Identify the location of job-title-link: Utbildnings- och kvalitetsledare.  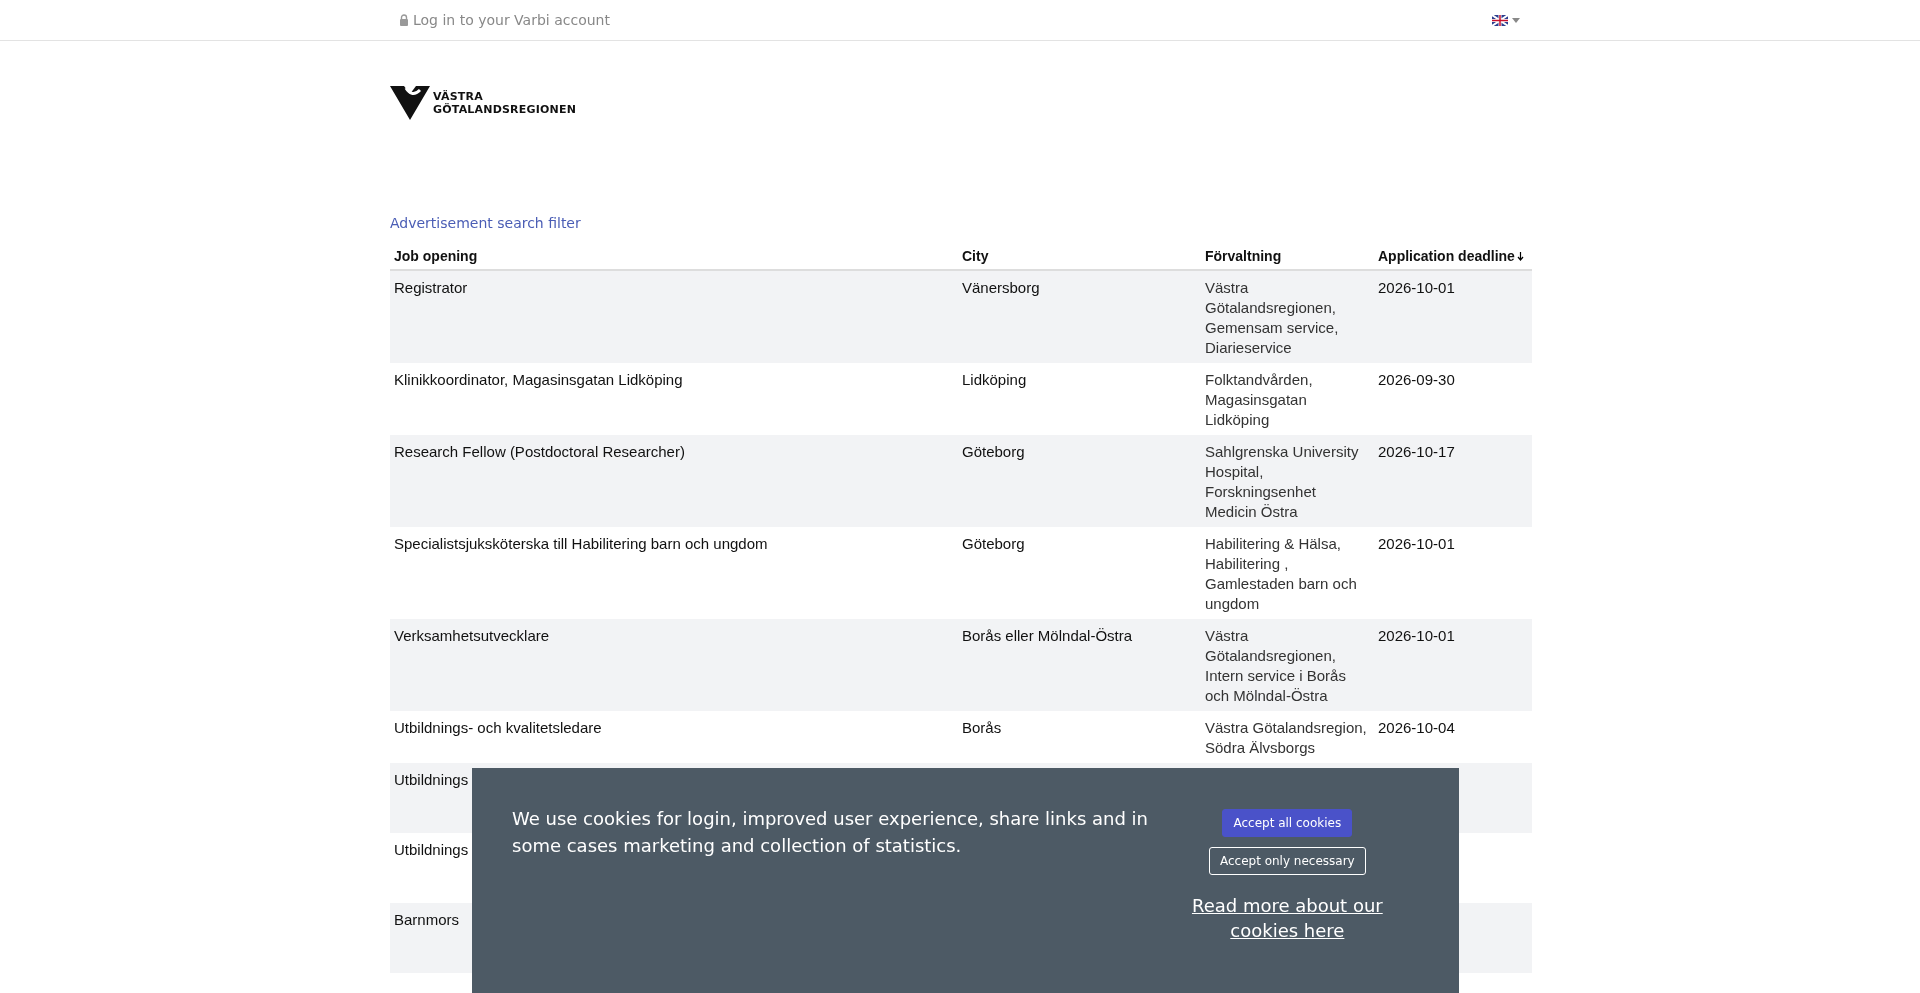
(498, 727).